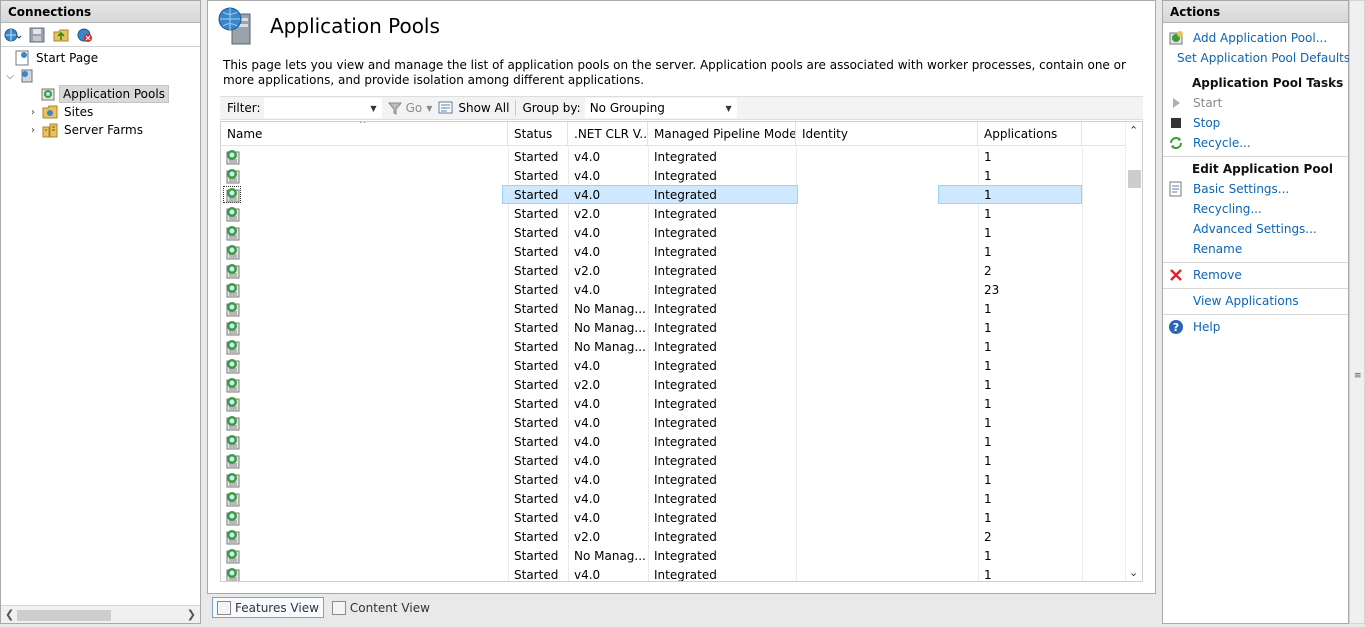  Describe the element at coordinates (722, 134) in the screenshot. I see `column-header-pipeline-mode: Managed Pipeline Mode` at that location.